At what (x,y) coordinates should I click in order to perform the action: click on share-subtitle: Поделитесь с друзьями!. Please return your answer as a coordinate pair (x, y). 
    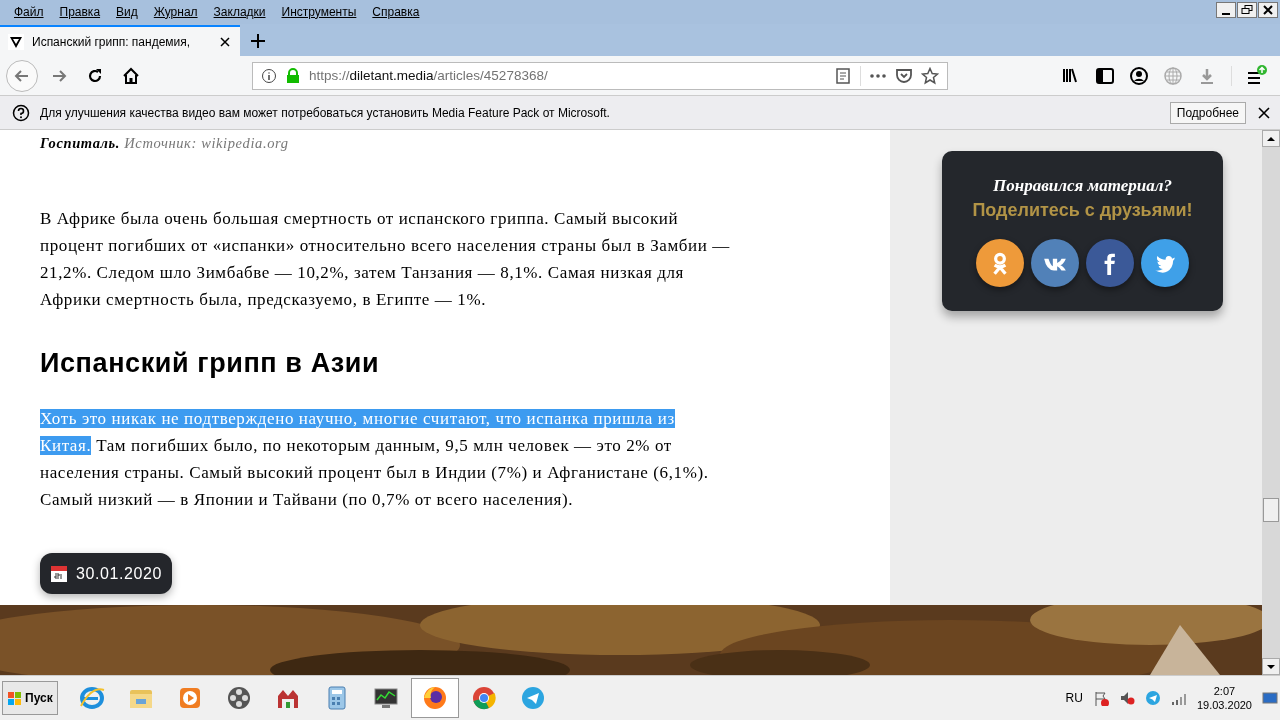
    Looking at the image, I should click on (1082, 210).